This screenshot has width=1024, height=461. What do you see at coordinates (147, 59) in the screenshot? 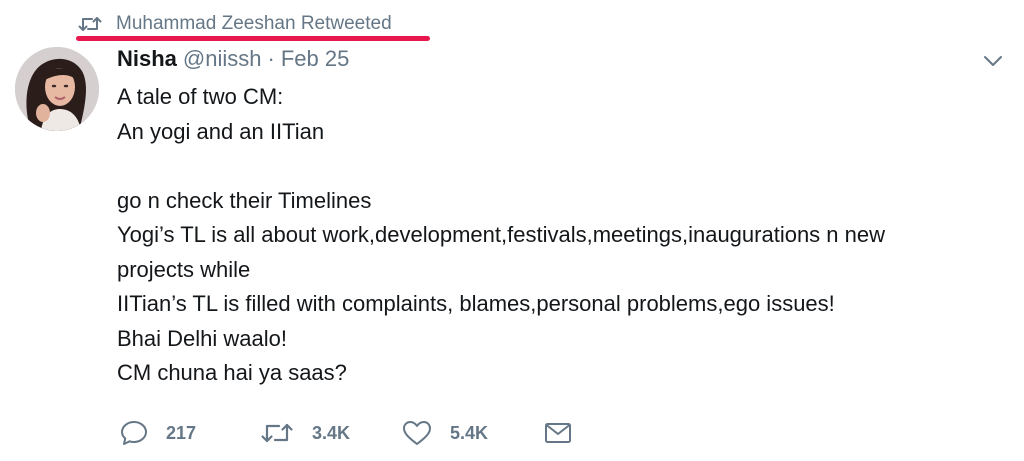
I see `author-name: Nisha` at bounding box center [147, 59].